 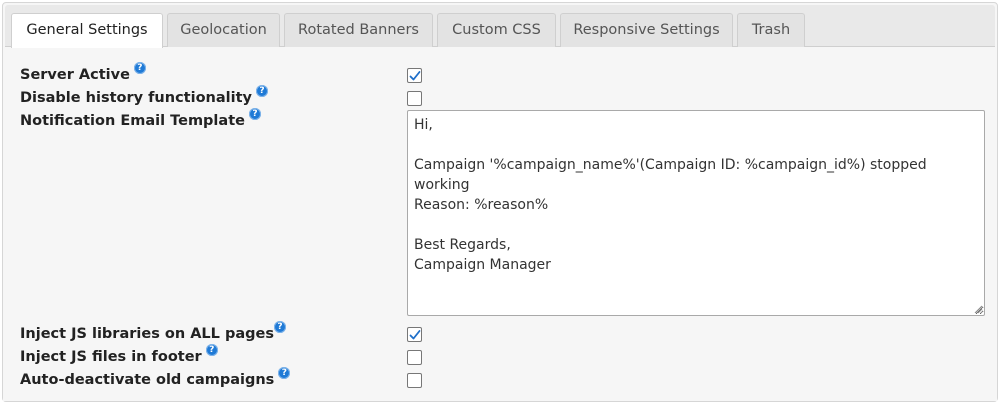 I want to click on tab-trash: Trash, so click(x=771, y=30).